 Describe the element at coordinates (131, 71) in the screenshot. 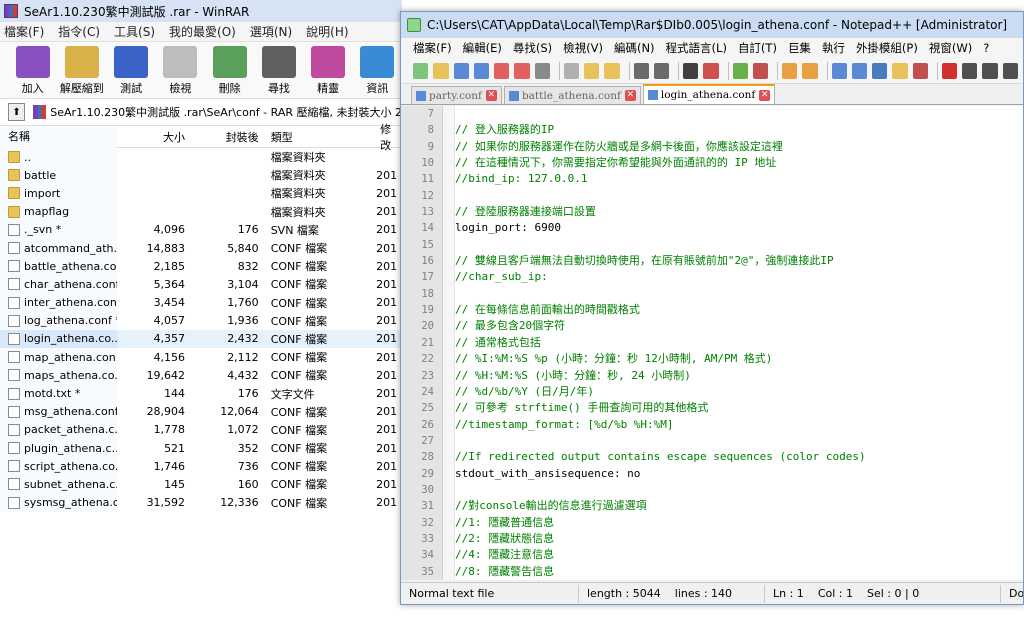

I see `toolbar-button-2: 測試` at that location.